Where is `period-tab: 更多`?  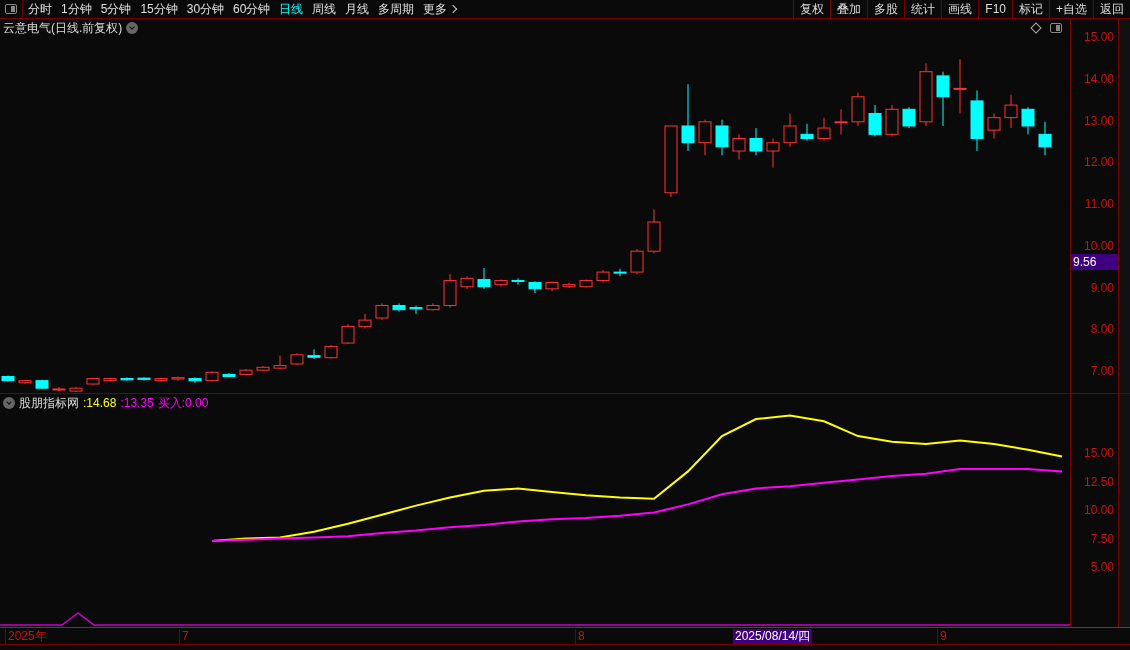 period-tab: 更多 is located at coordinates (440, 9).